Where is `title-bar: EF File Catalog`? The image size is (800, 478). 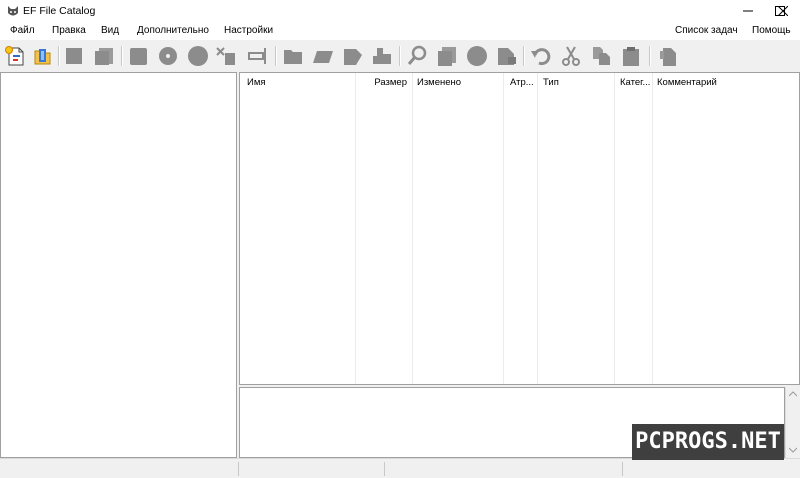
title-bar: EF File Catalog is located at coordinates (400, 11).